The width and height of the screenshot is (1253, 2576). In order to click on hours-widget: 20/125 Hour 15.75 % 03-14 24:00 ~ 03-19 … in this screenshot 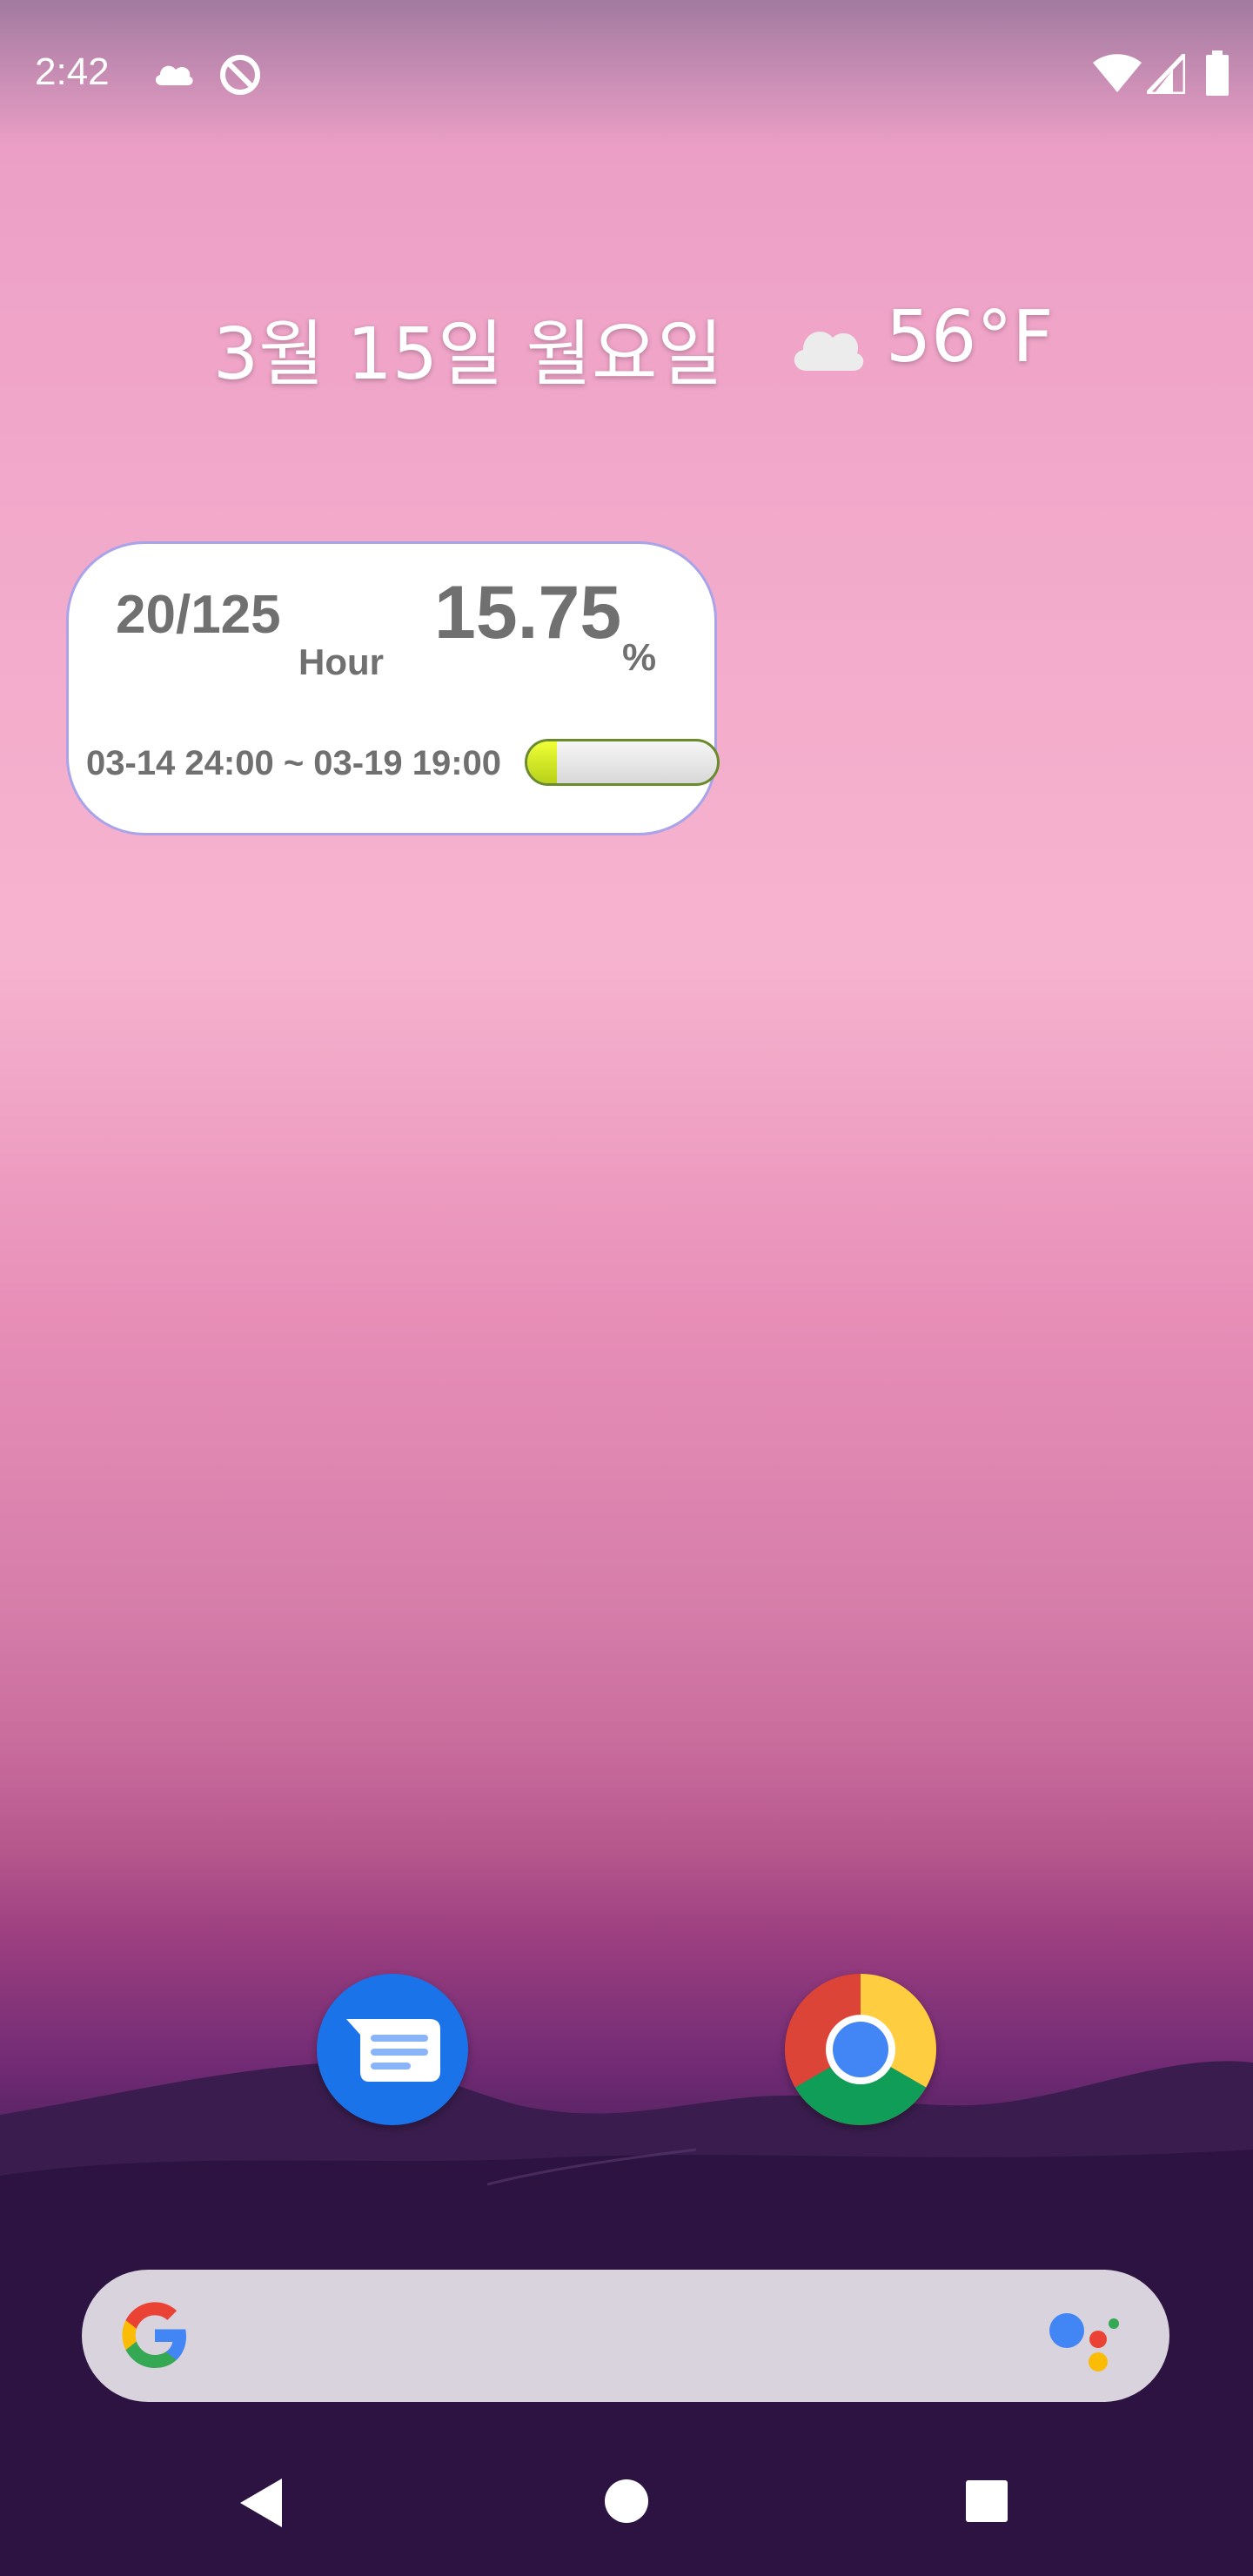, I will do `click(393, 688)`.